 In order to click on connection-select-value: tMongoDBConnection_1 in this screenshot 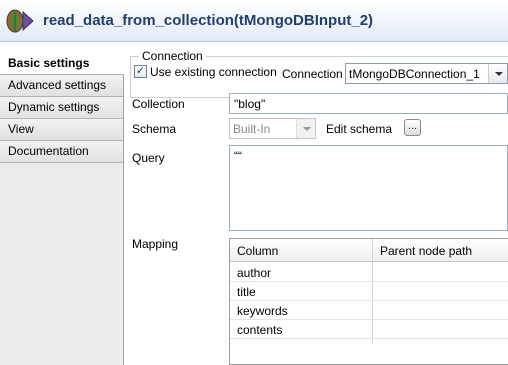, I will do `click(414, 74)`.